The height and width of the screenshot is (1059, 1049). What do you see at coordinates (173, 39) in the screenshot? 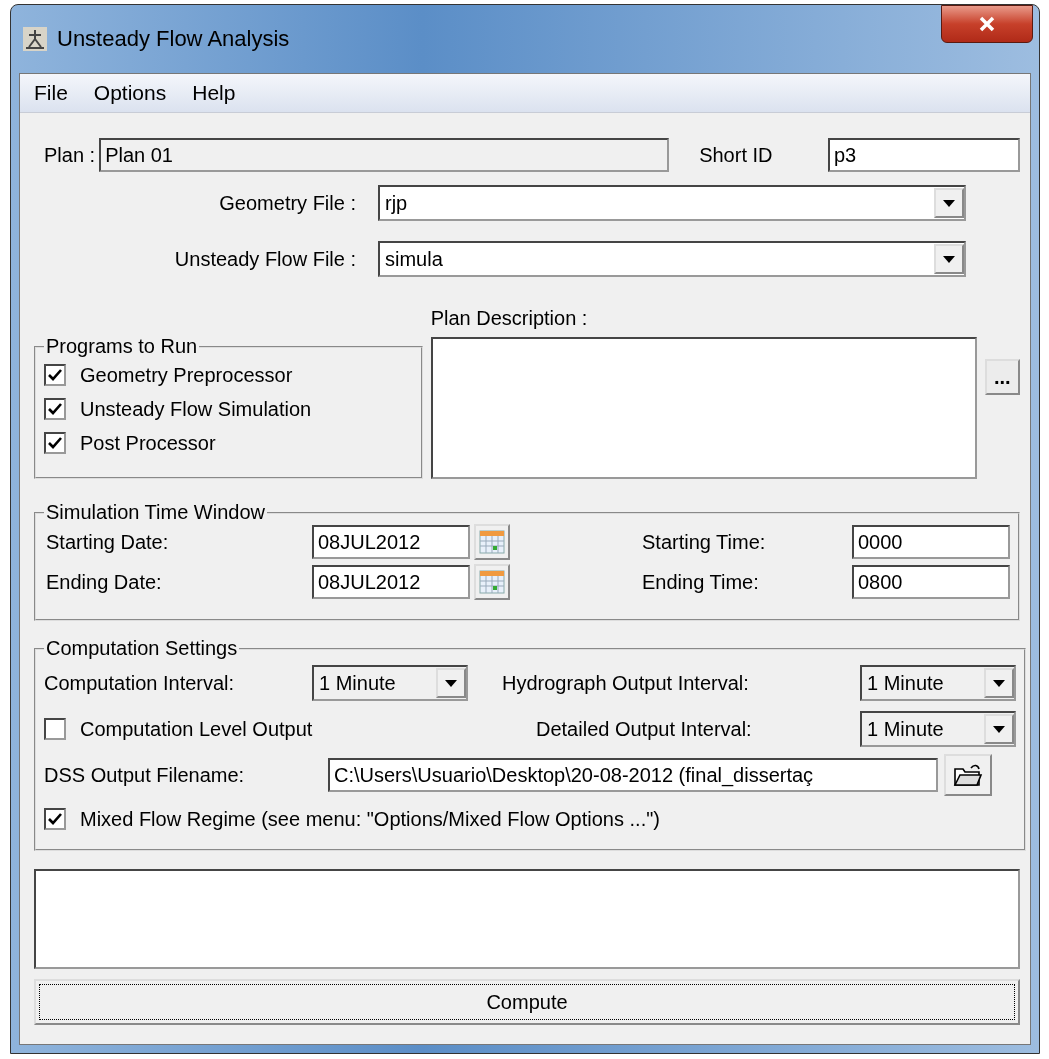
I see `window-title: Unsteady Flow Analysis` at bounding box center [173, 39].